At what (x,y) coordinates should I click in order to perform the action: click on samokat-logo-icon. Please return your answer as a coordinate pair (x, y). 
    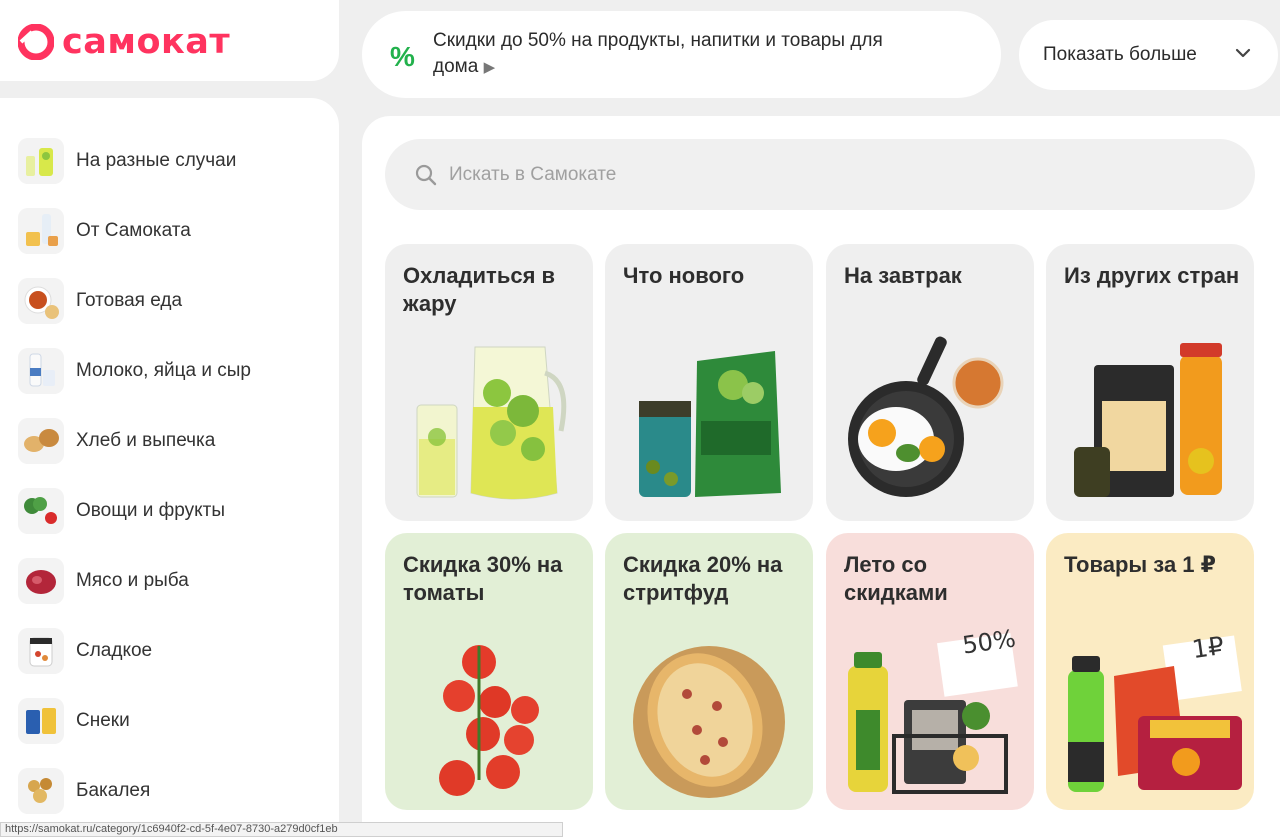
    Looking at the image, I should click on (36, 42).